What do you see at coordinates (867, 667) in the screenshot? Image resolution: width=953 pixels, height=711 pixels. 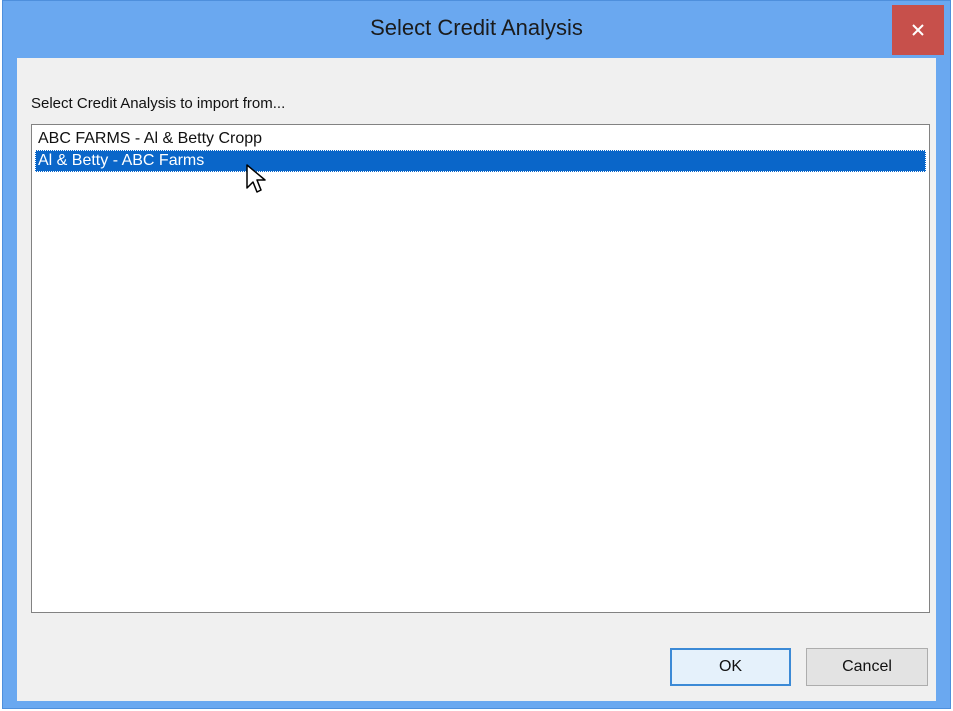 I see `cancel-button: Cancel` at bounding box center [867, 667].